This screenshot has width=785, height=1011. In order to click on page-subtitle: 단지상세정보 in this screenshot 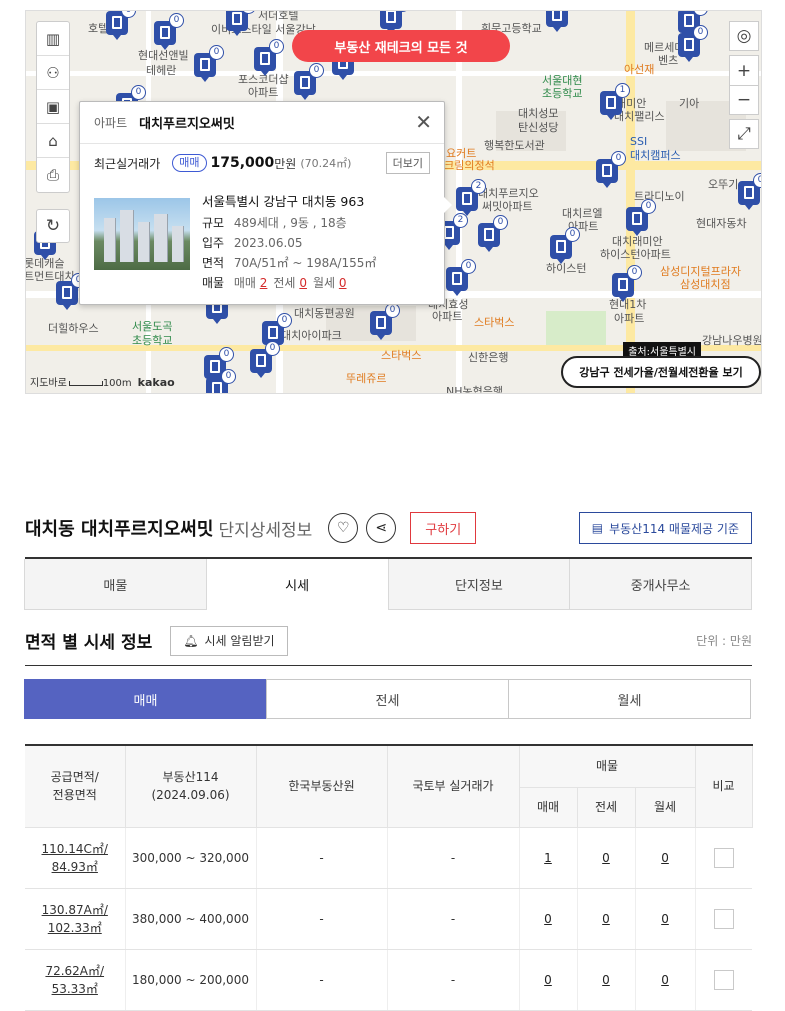, I will do `click(265, 530)`.